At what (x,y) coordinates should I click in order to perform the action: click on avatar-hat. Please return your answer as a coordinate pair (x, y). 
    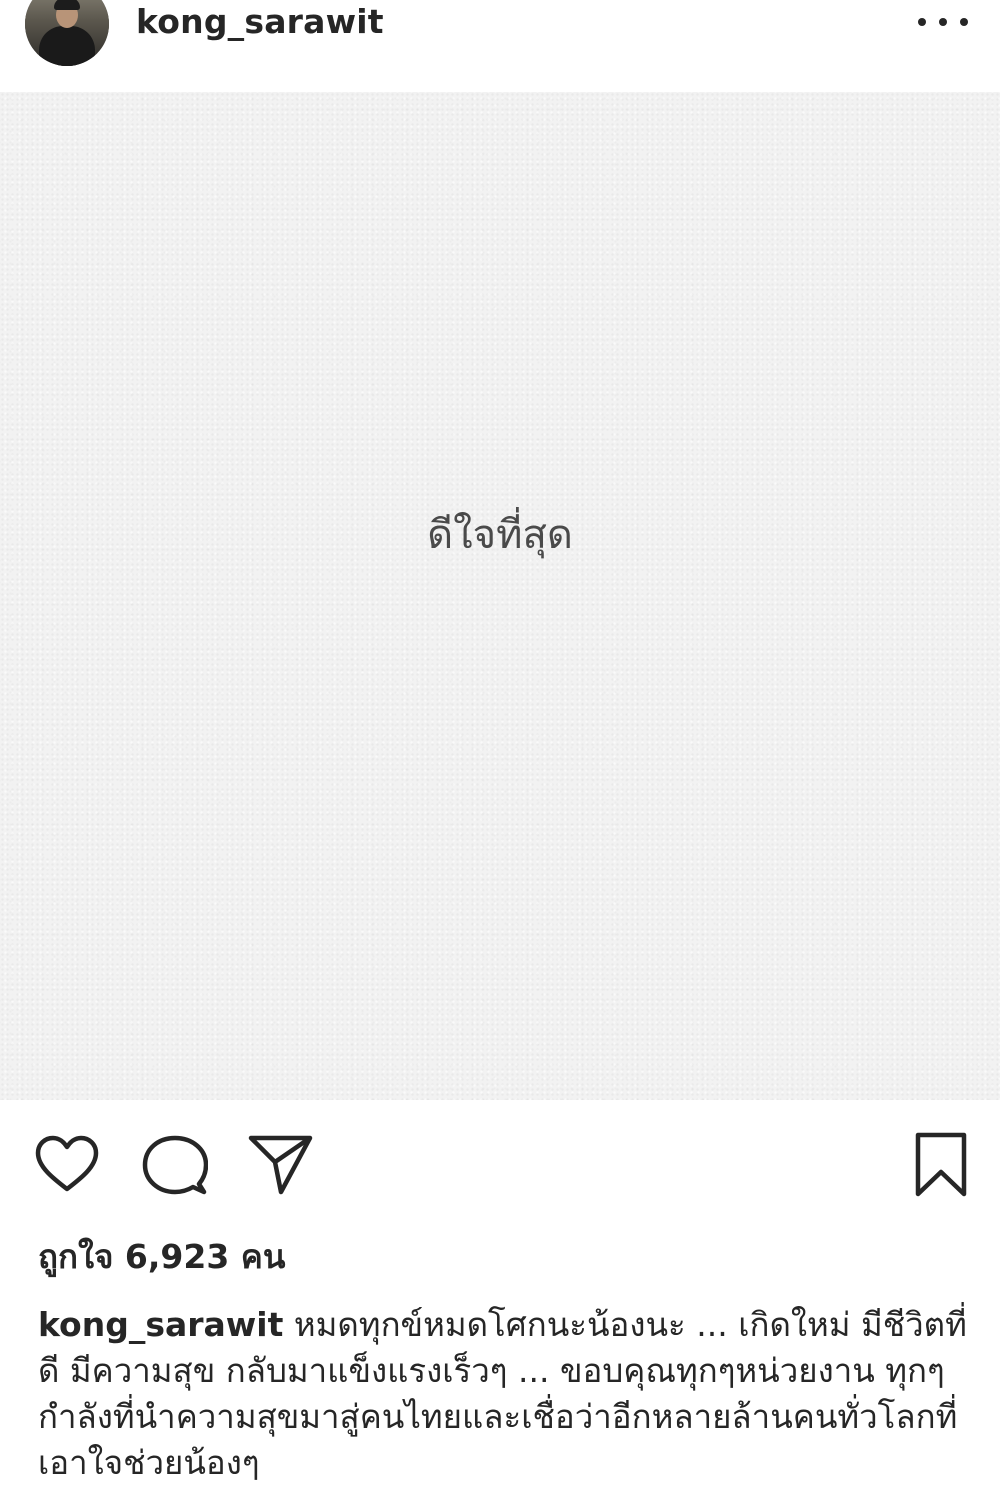
    Looking at the image, I should click on (67, 5).